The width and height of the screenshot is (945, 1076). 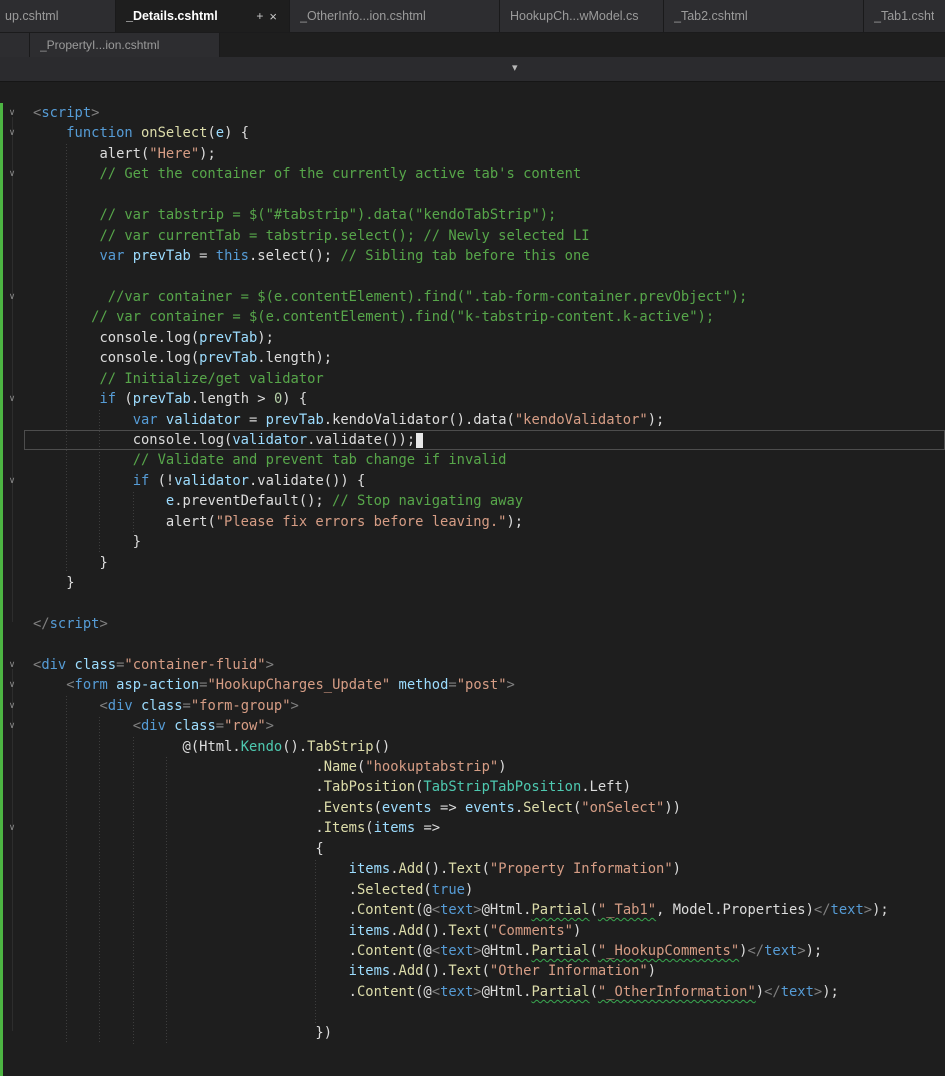 What do you see at coordinates (324, 1032) in the screenshot?
I see `code-text: })` at bounding box center [324, 1032].